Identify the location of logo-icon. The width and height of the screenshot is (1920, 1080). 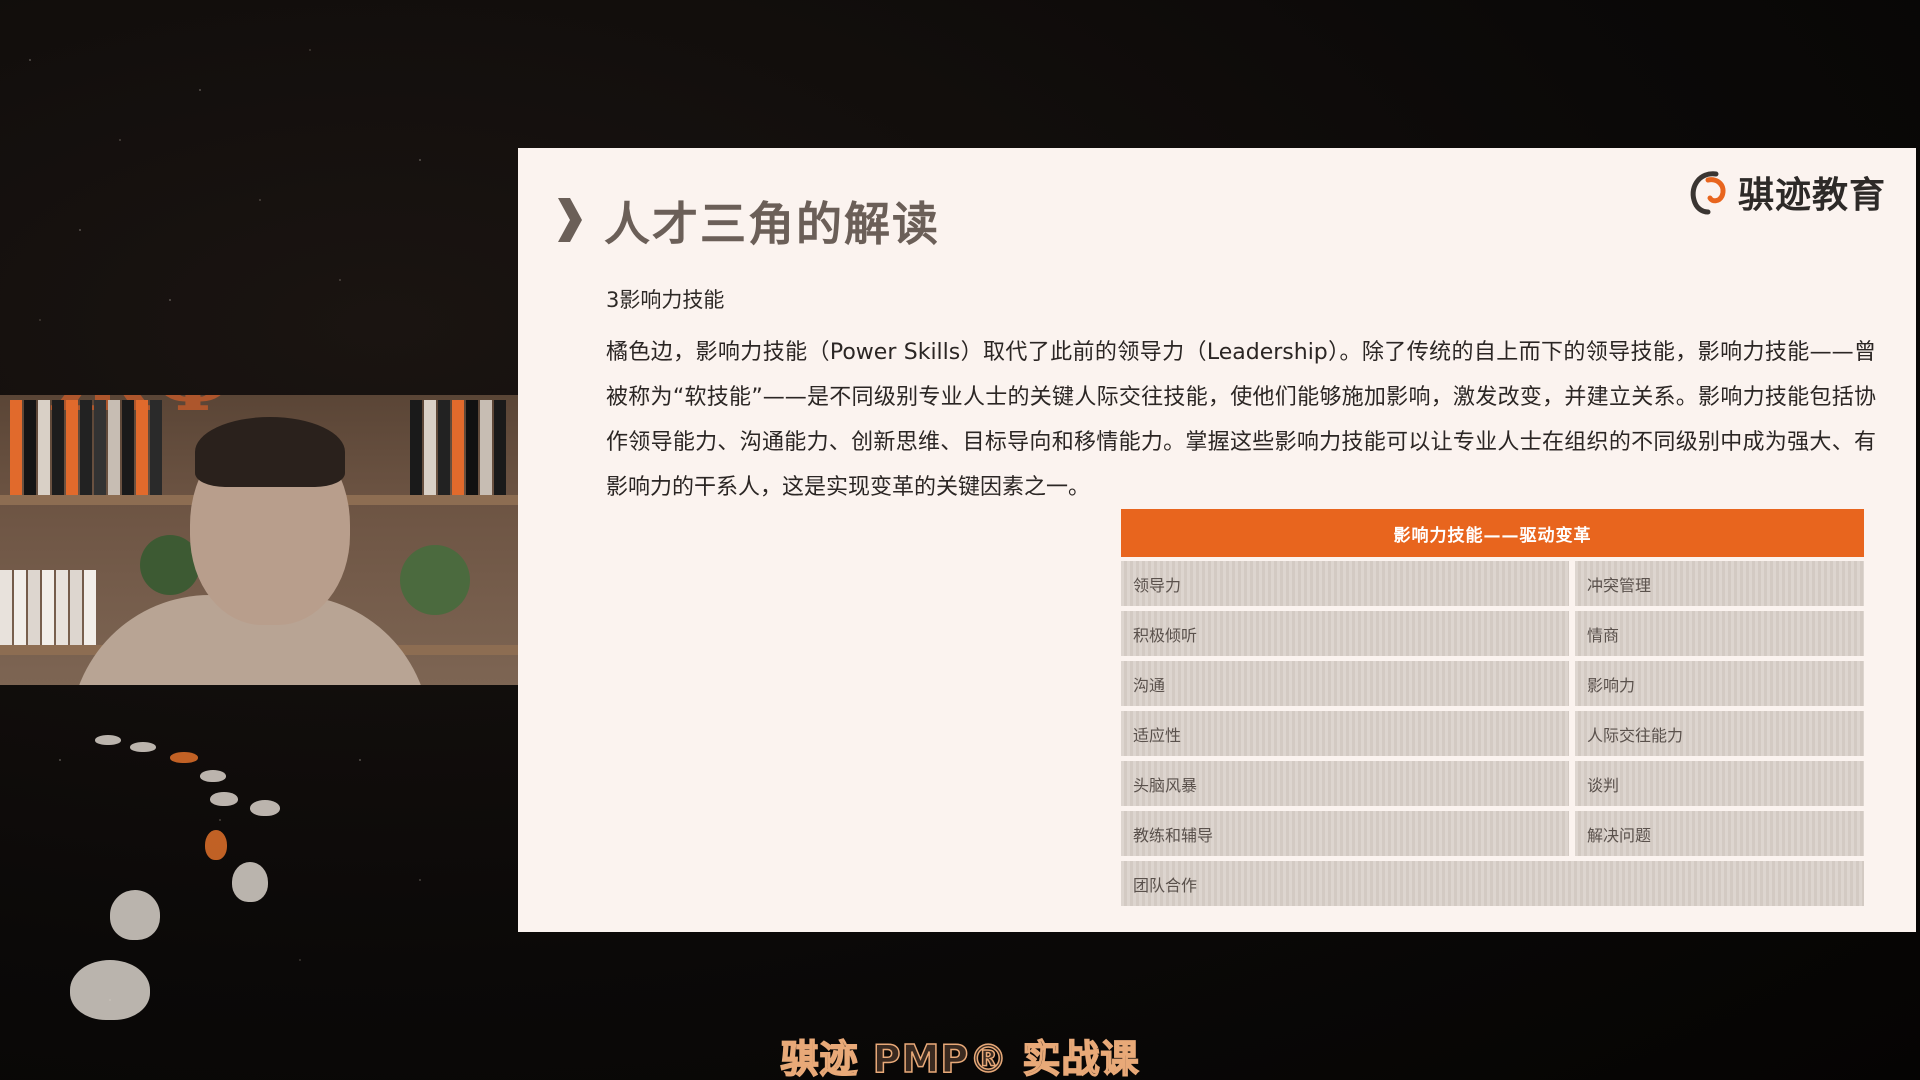
(1708, 193).